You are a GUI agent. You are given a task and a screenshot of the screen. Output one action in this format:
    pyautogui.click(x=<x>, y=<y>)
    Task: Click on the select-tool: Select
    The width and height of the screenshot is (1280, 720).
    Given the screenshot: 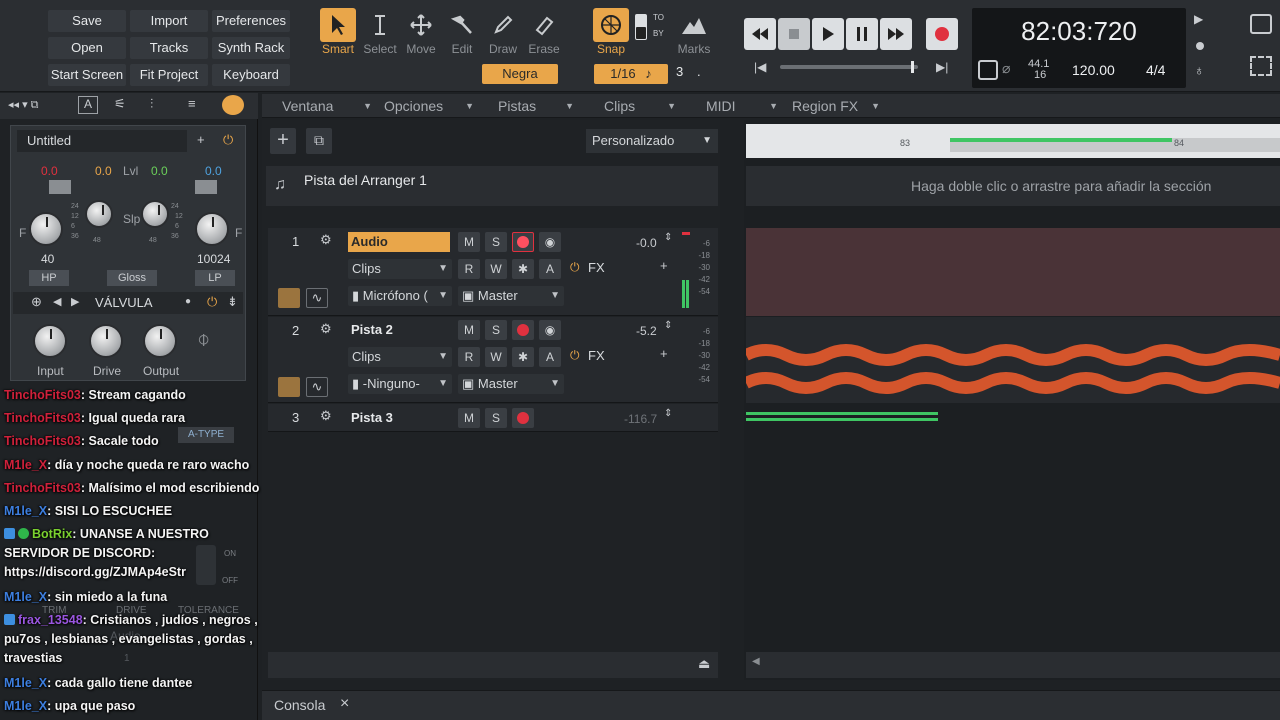 What is the action you would take?
    pyautogui.click(x=380, y=34)
    